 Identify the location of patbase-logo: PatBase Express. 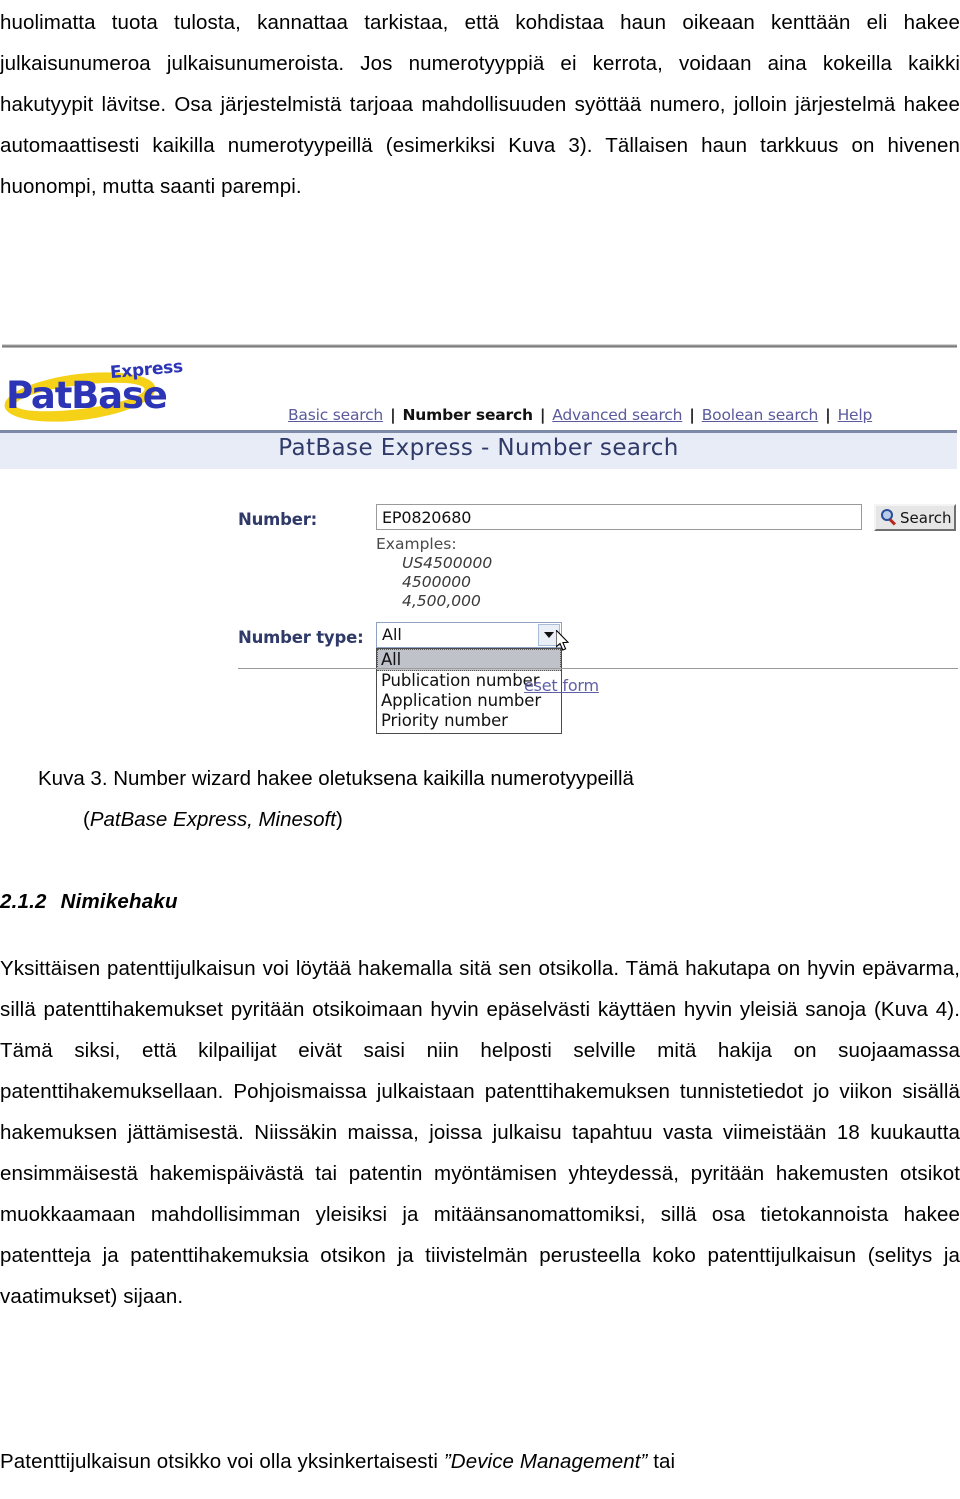
(99, 393).